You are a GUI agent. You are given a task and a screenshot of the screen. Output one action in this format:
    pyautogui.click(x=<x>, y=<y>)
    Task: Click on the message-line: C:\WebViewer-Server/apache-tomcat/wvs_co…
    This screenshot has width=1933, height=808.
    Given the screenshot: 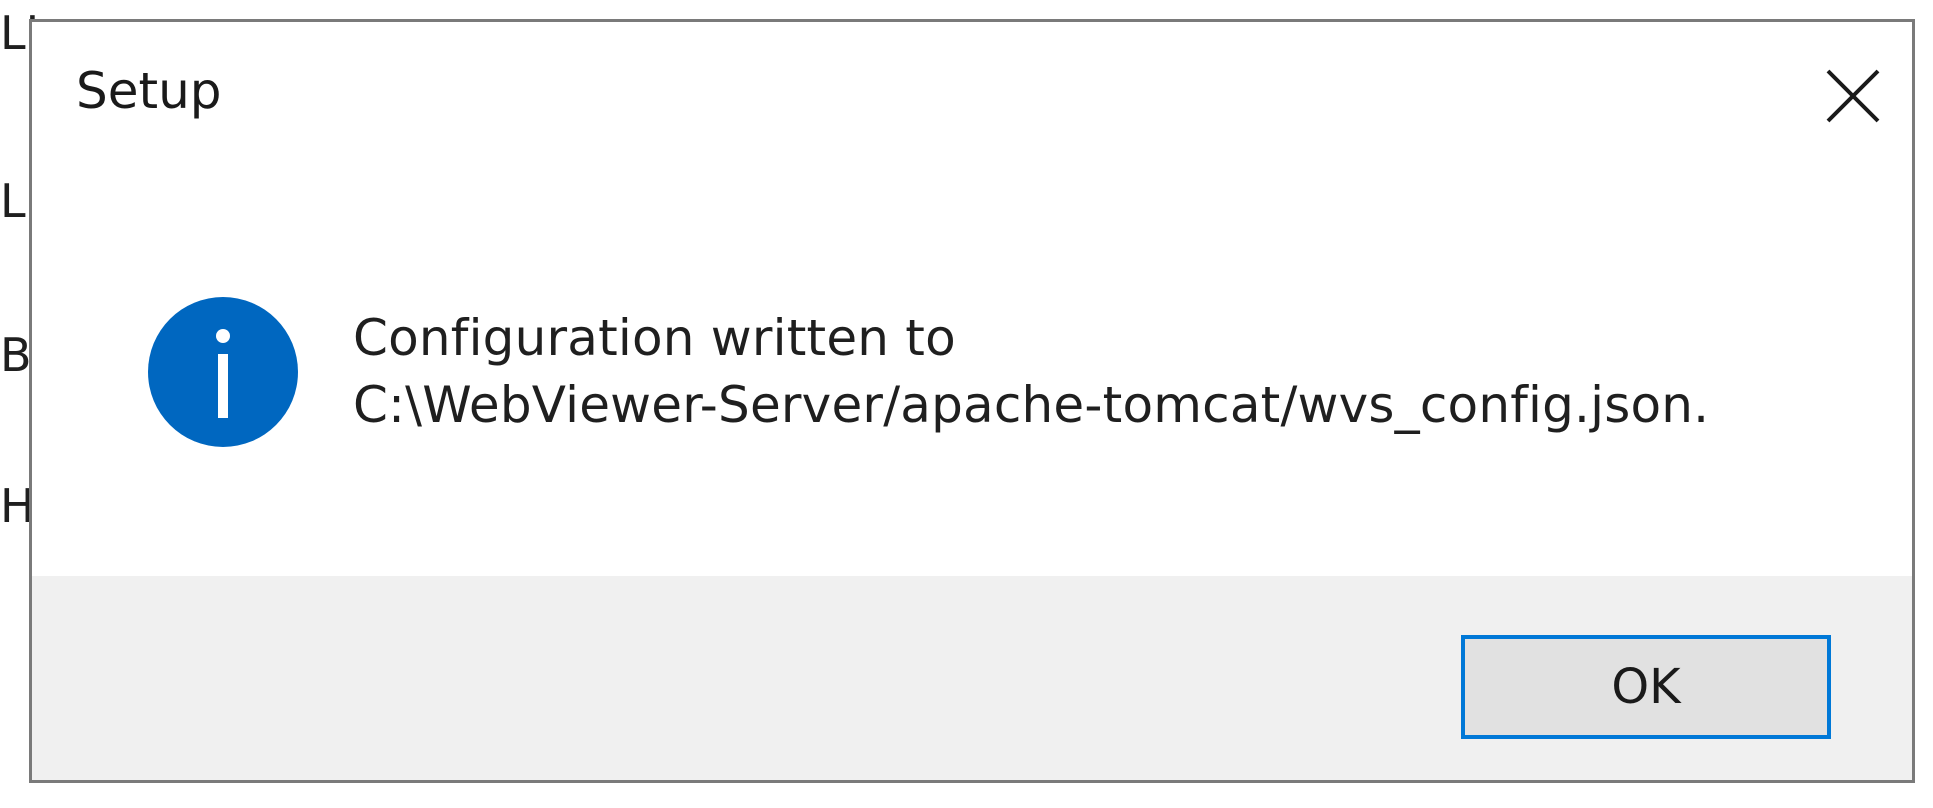 What is the action you would take?
    pyautogui.click(x=1031, y=405)
    